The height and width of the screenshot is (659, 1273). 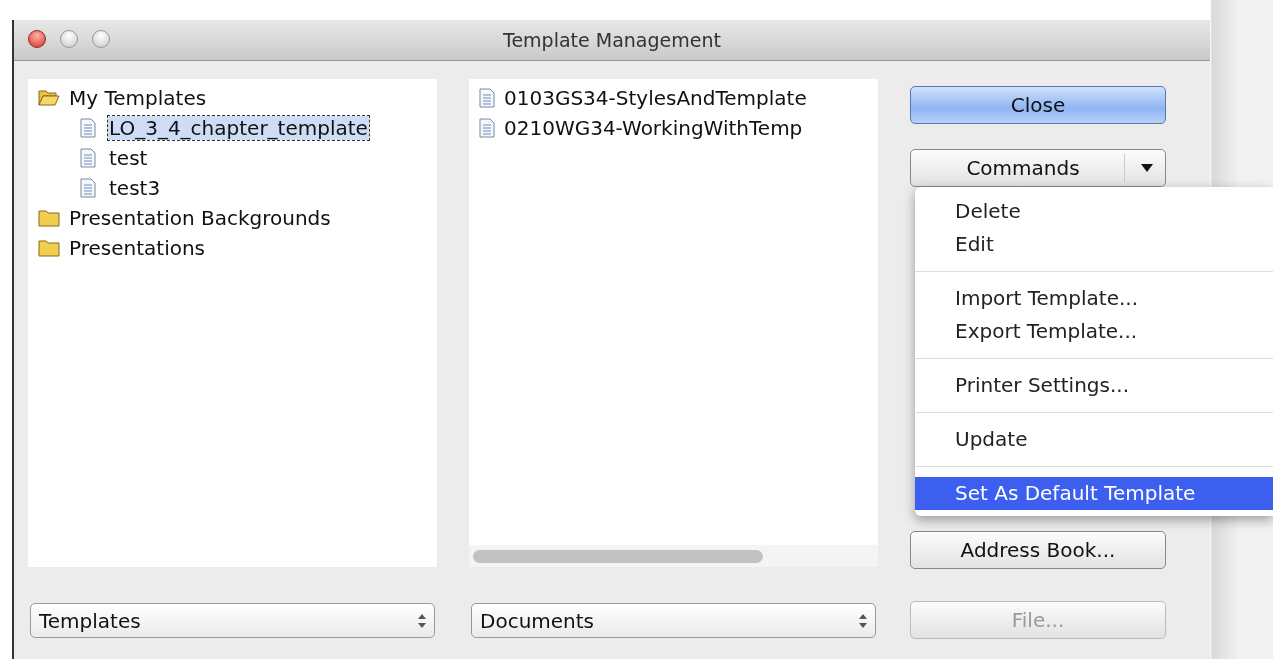 I want to click on document-item: 0103GS34-StylesAndTemplate, so click(x=655, y=98).